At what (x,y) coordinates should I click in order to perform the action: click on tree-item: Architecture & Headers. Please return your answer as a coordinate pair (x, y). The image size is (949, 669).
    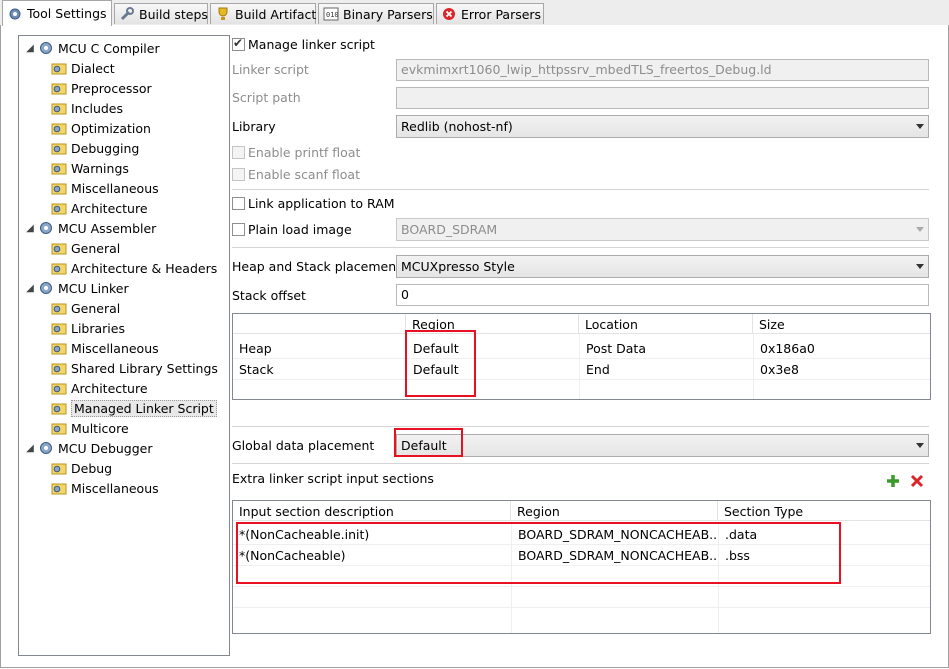
    Looking at the image, I should click on (134, 268).